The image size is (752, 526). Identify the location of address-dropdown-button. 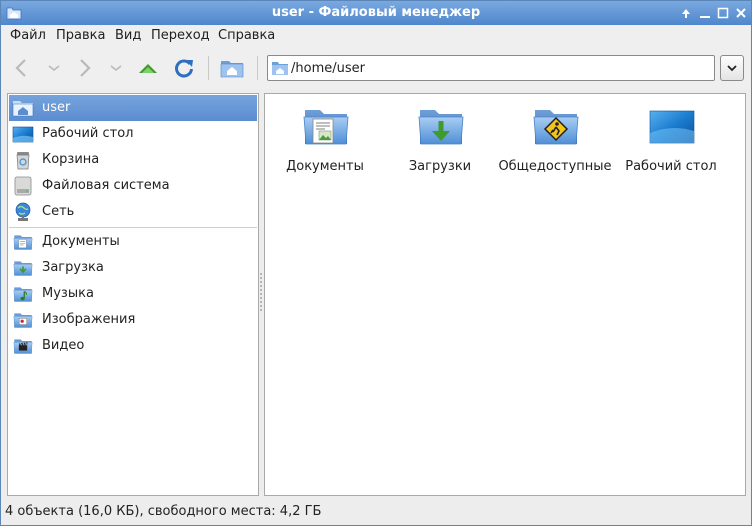
(732, 68).